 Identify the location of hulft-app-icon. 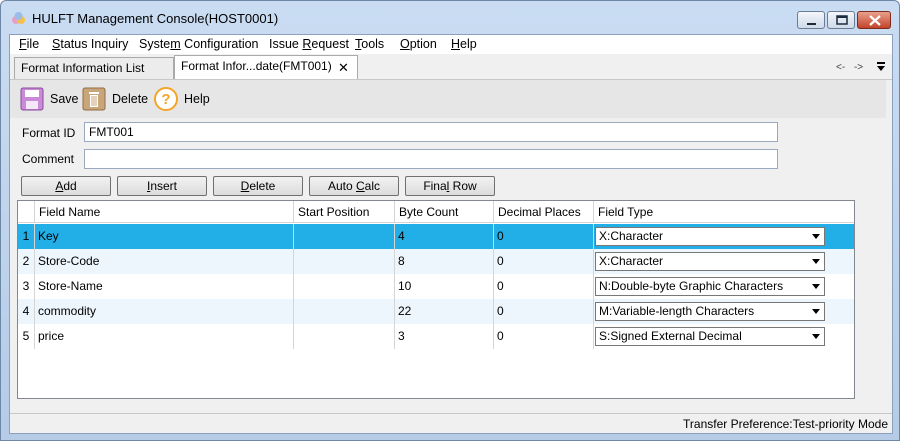
(18, 18).